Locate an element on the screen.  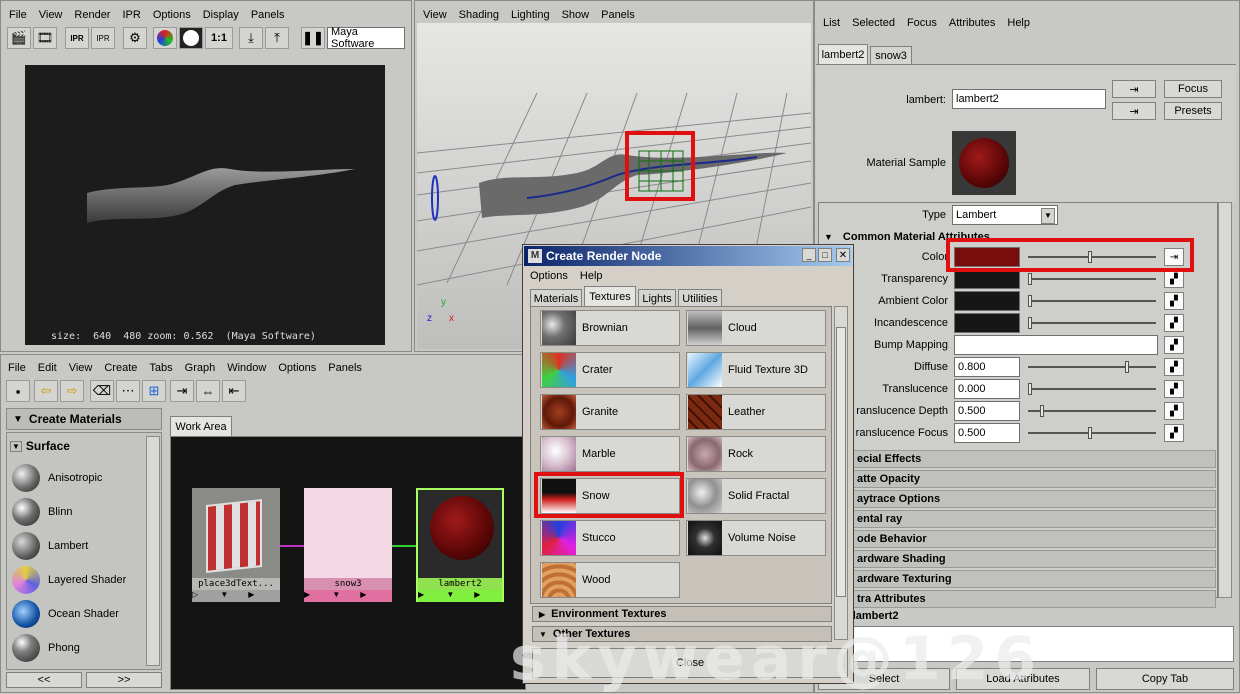
hs-menu-window: Window is located at coordinates (246, 368).